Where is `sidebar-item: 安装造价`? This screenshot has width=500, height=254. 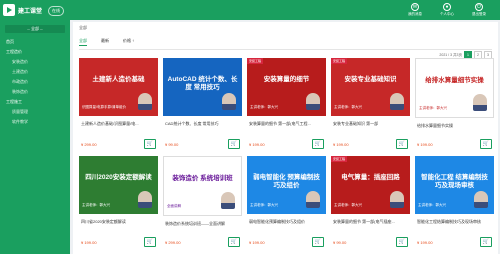 sidebar-item: 安装造价 is located at coordinates (35, 62).